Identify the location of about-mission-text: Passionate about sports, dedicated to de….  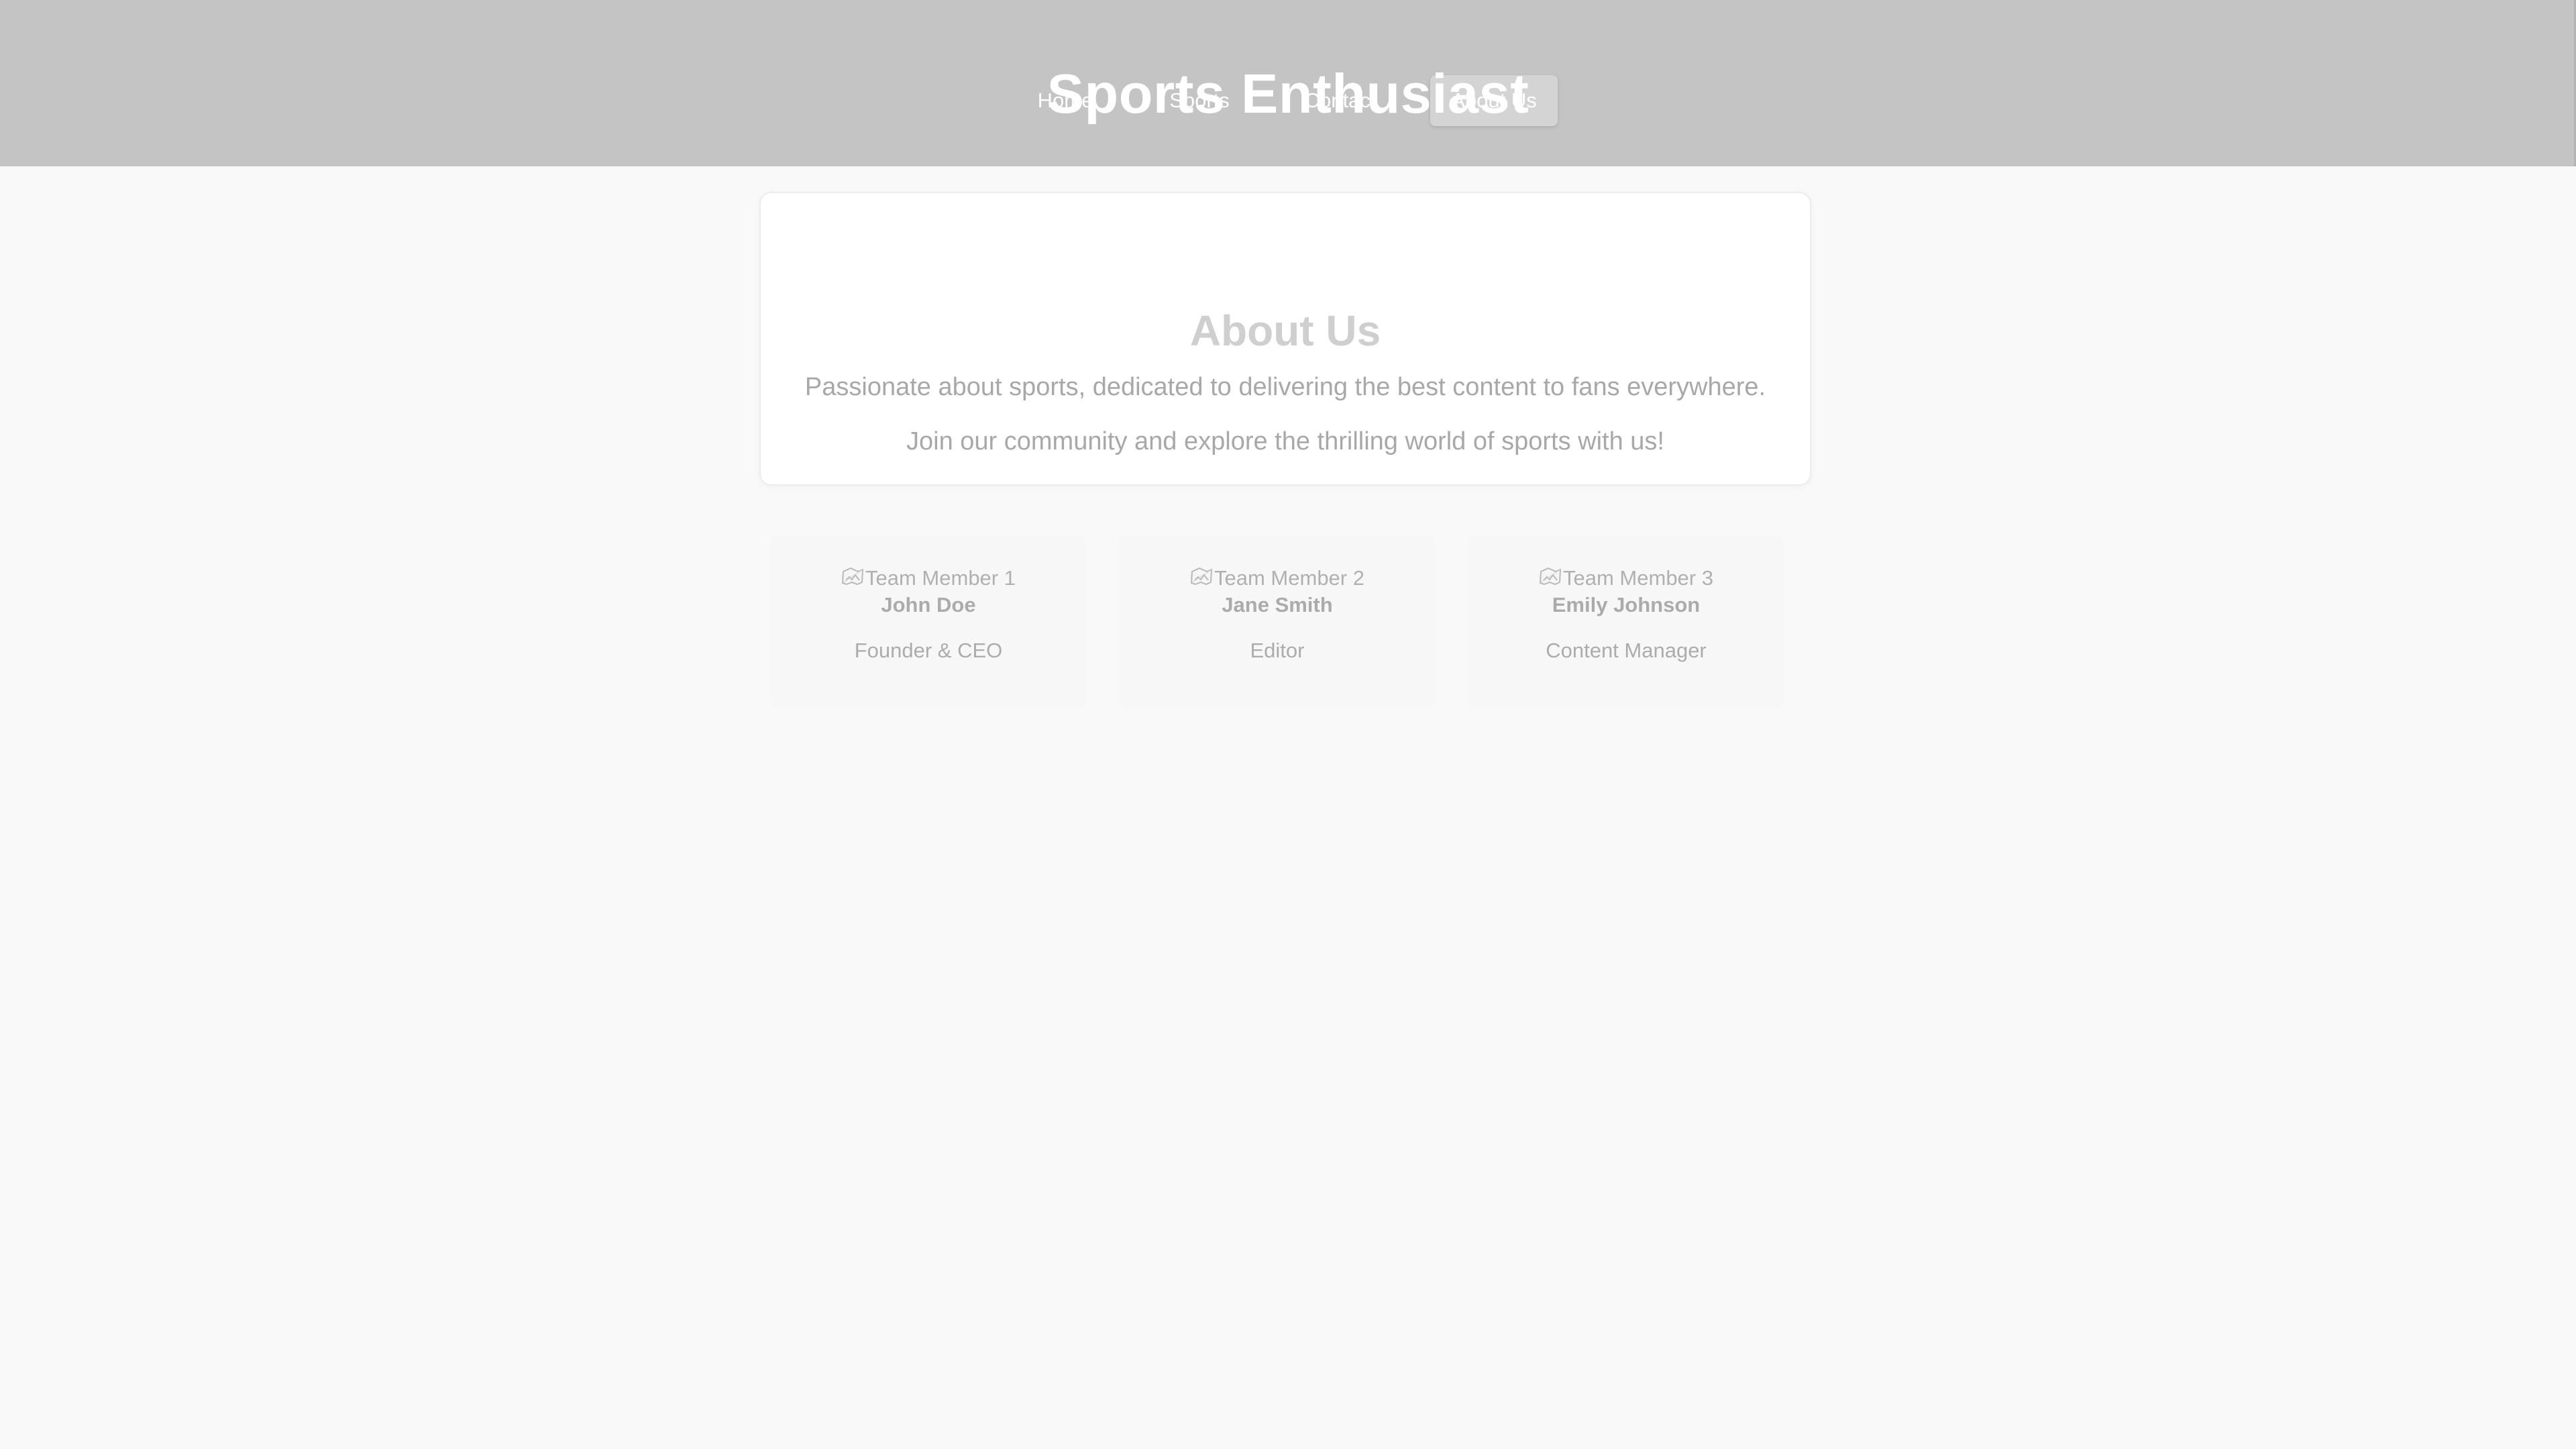
(1285, 387).